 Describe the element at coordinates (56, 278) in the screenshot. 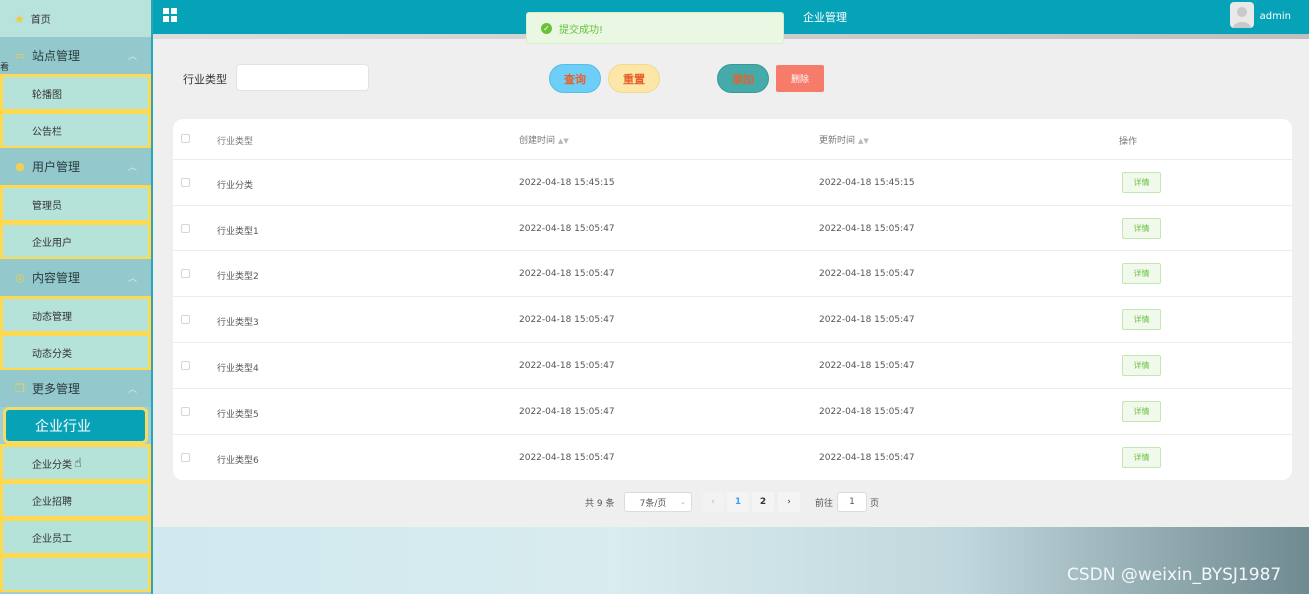

I see `sidebar-group-label: 内容管理` at that location.